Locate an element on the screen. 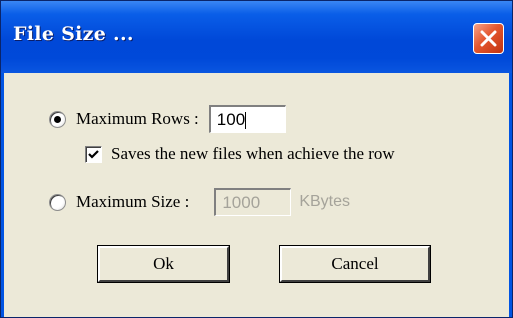 This screenshot has height=318, width=513. max-rows-value: 100 is located at coordinates (231, 119).